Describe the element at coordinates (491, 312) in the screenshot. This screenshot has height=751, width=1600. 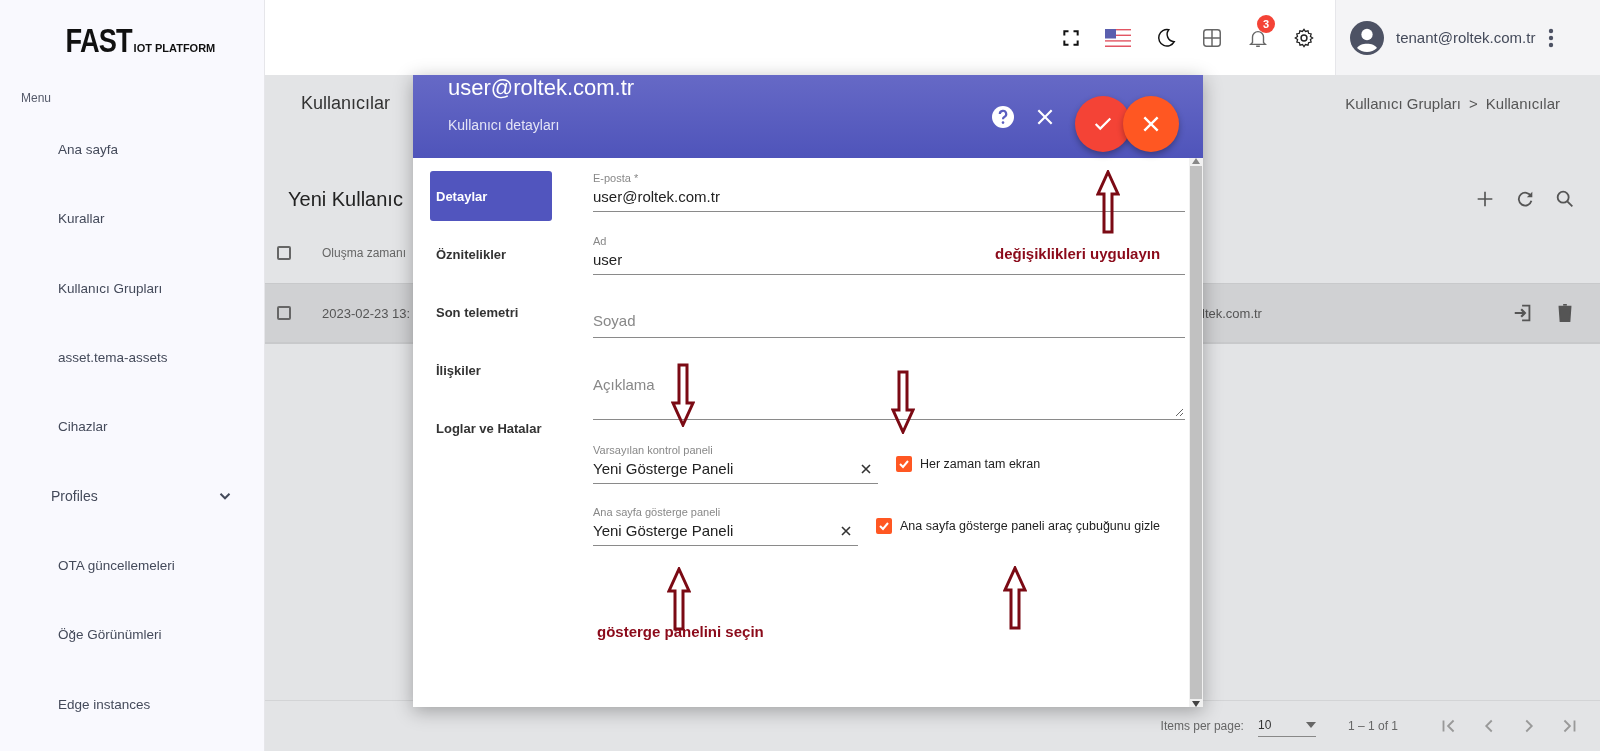
I see `dialog-tab: Son telemetri` at that location.